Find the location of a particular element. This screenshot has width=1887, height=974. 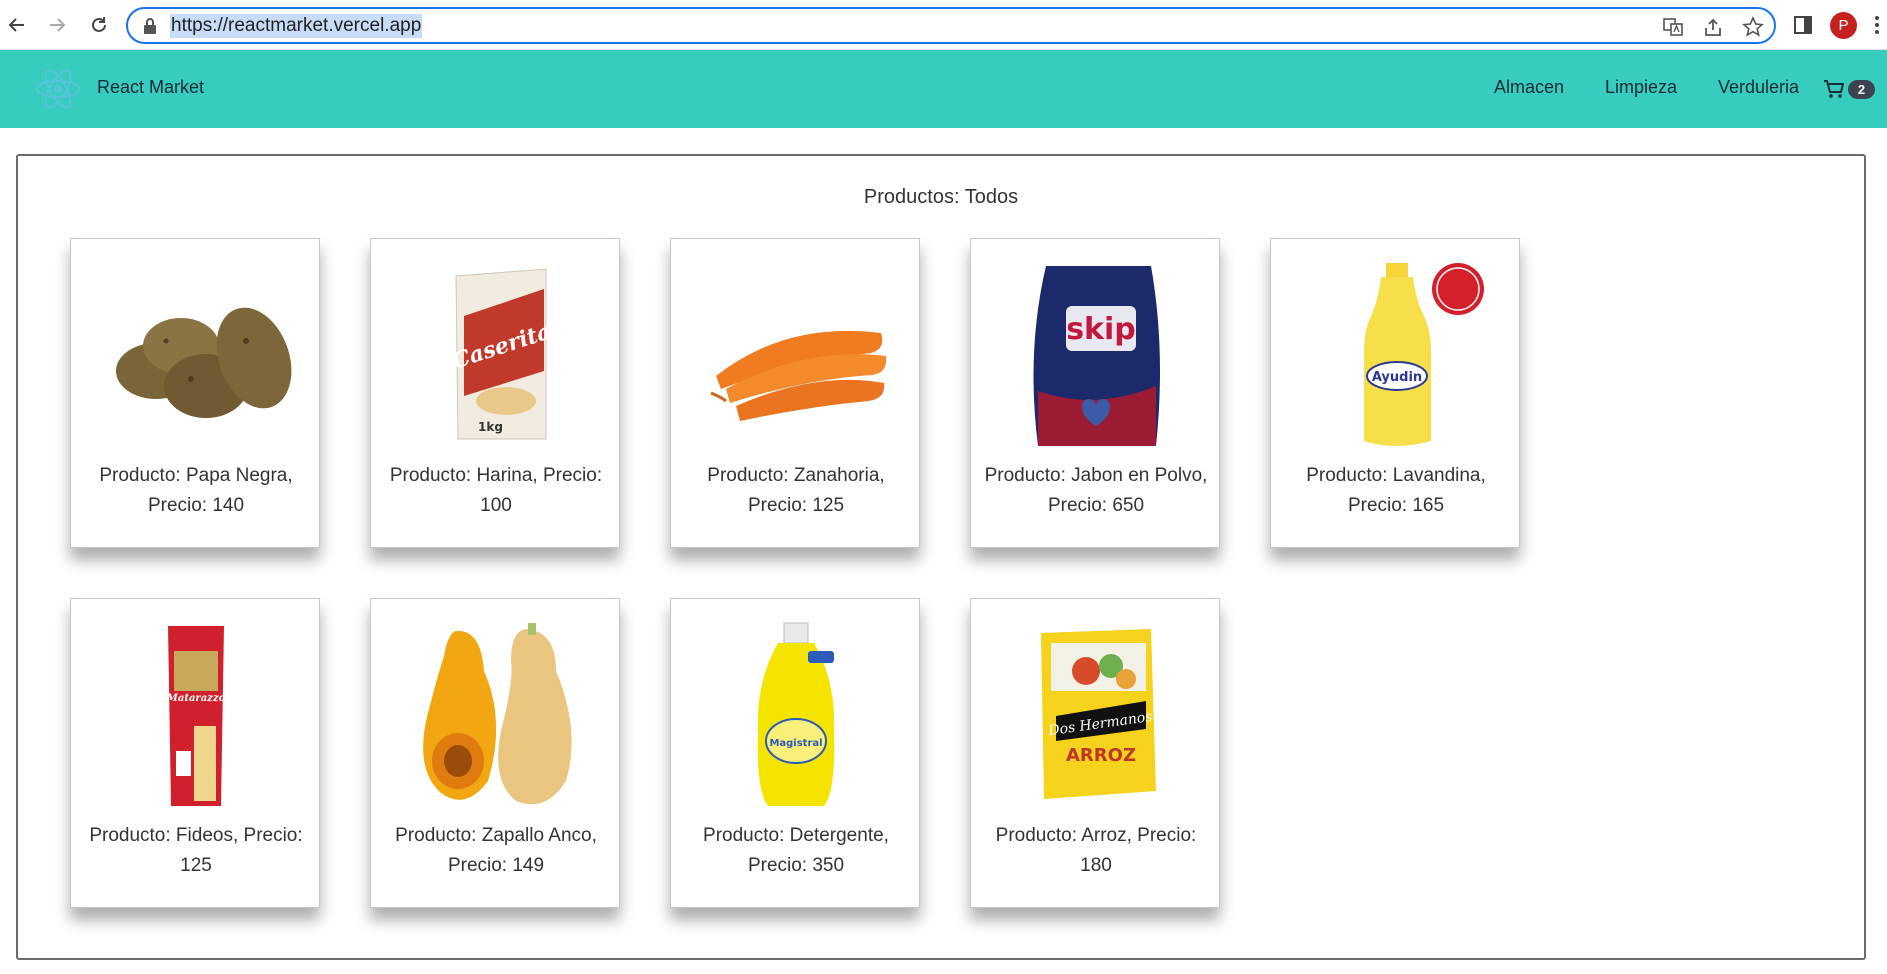

address-bar: https://reactmarket.vercel.app is located at coordinates (951, 25).